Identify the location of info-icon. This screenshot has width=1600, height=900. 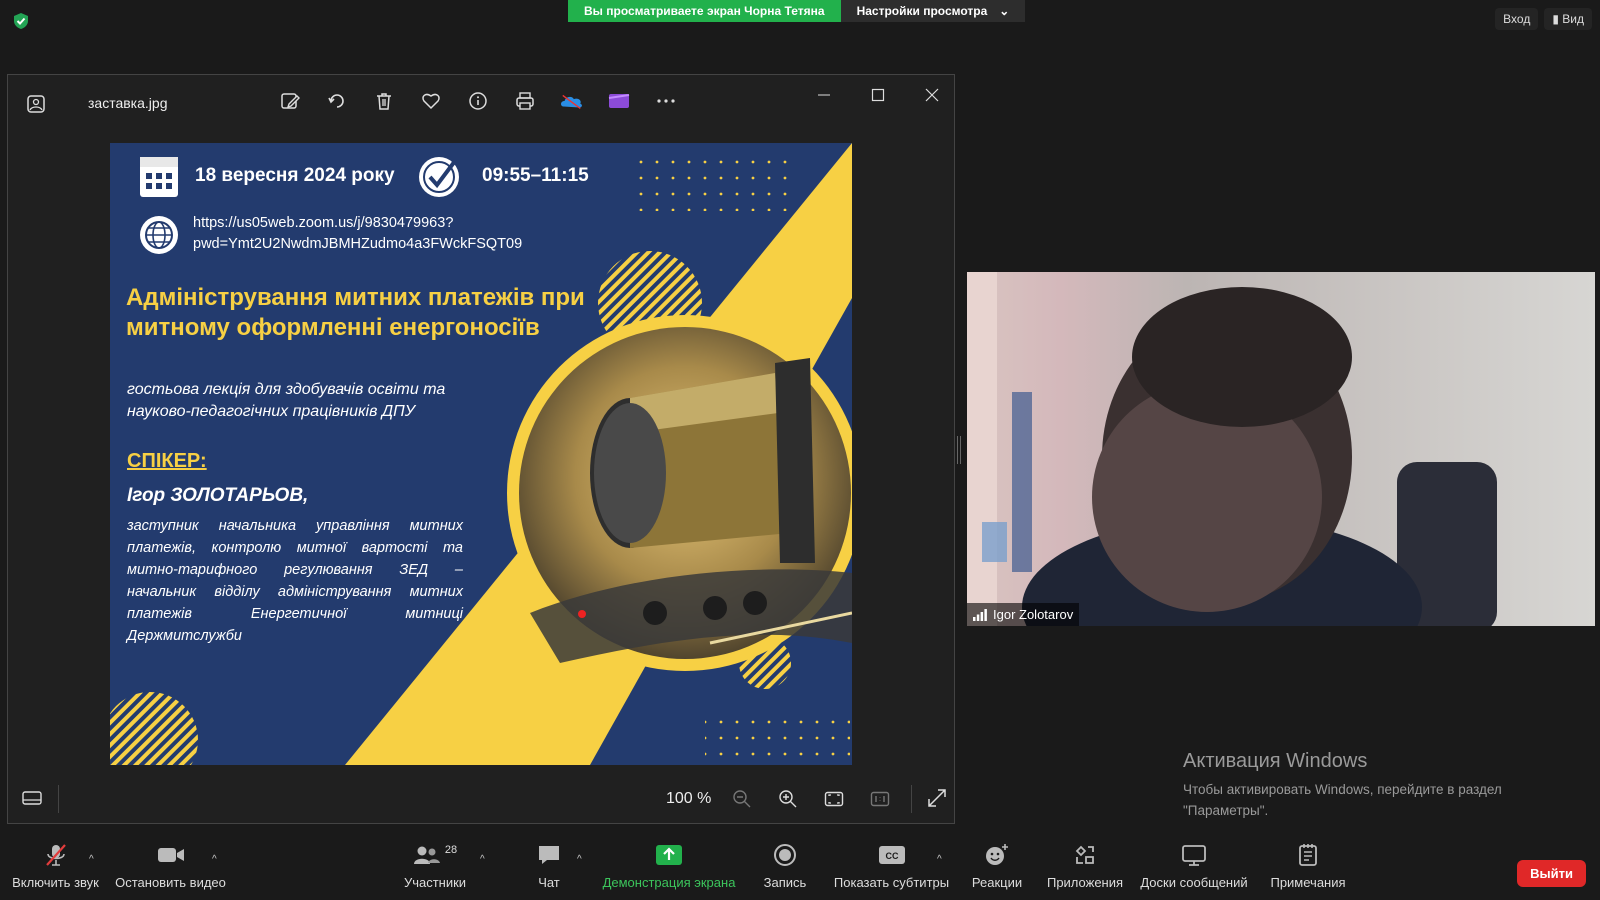
(478, 101).